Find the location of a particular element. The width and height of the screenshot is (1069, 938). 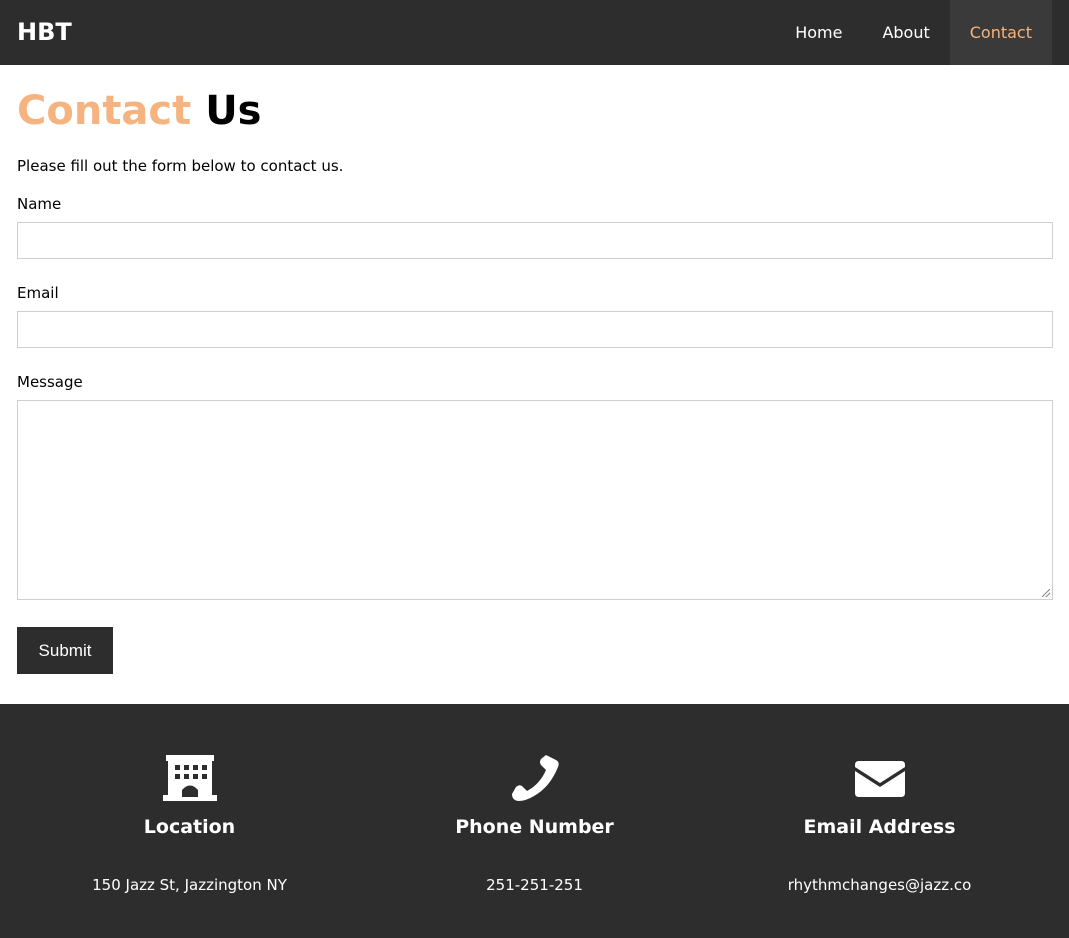

email-label: Email is located at coordinates (38, 293).